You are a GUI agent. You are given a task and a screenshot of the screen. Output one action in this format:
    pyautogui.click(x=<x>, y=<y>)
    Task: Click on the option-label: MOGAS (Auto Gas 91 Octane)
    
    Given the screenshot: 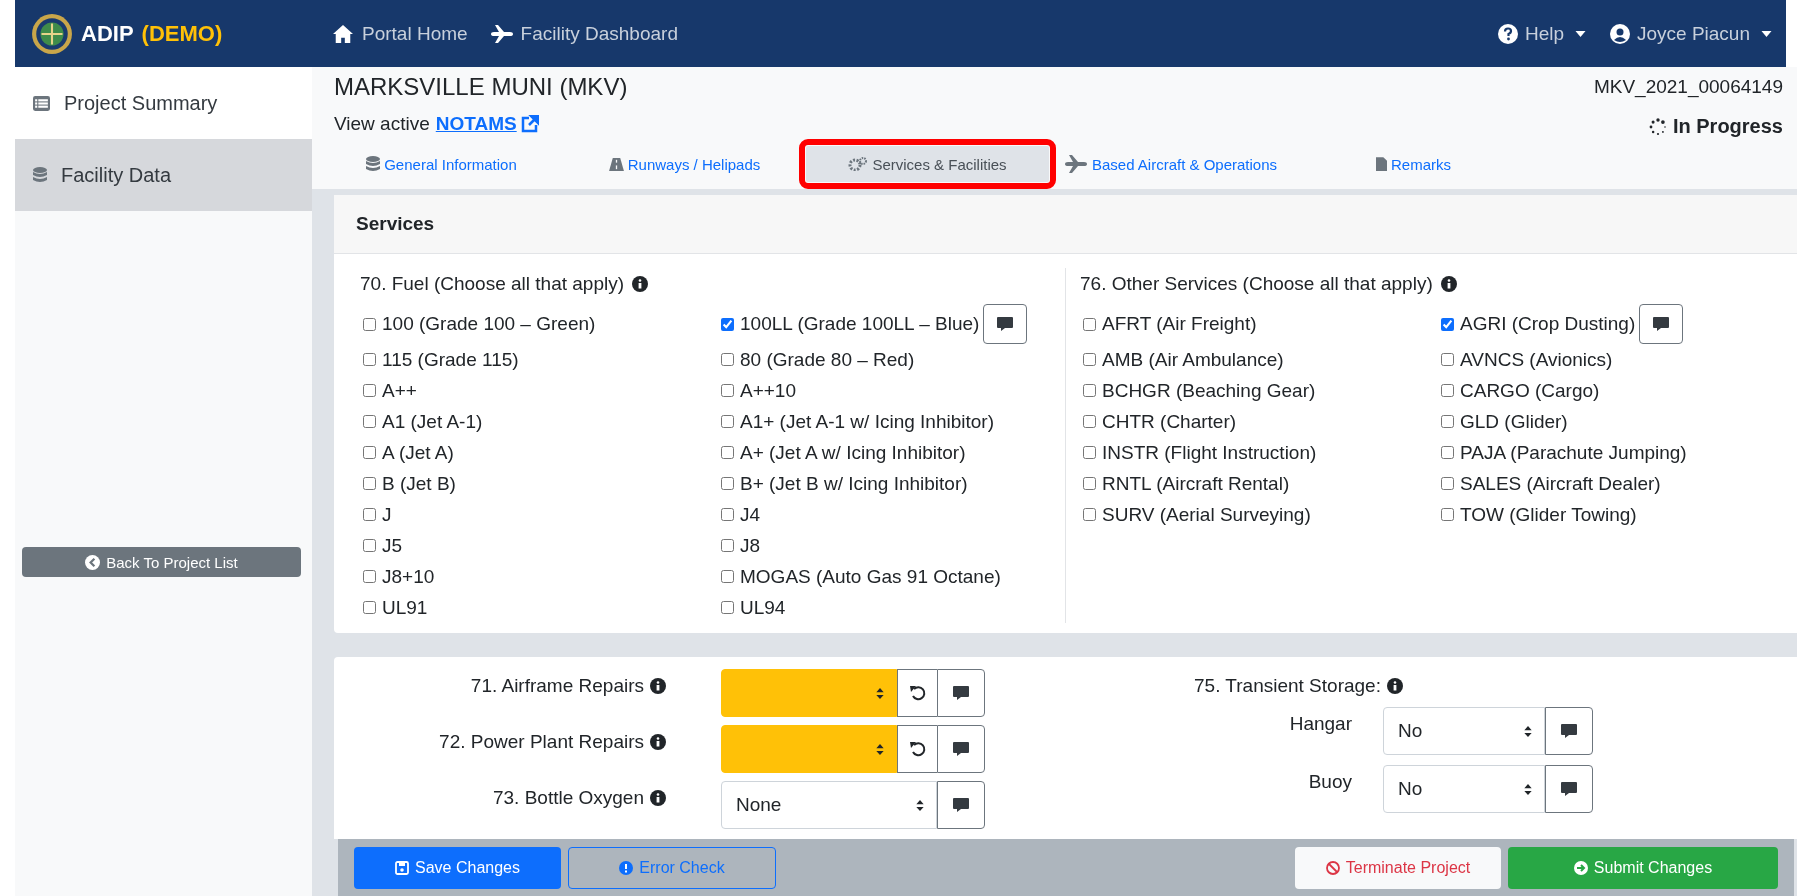 What is the action you would take?
    pyautogui.click(x=870, y=576)
    